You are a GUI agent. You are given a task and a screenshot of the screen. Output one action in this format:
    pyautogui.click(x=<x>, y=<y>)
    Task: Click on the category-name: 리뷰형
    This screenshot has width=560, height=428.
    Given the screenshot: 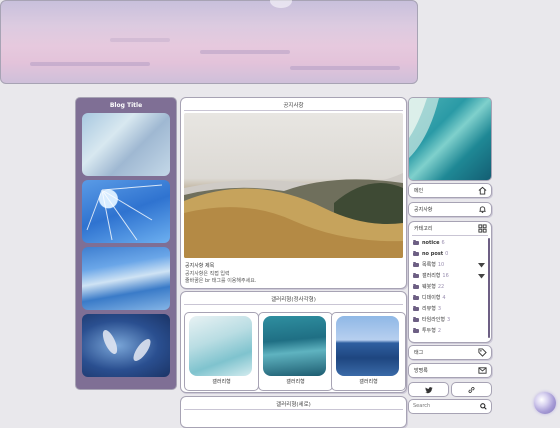 What is the action you would take?
    pyautogui.click(x=429, y=309)
    